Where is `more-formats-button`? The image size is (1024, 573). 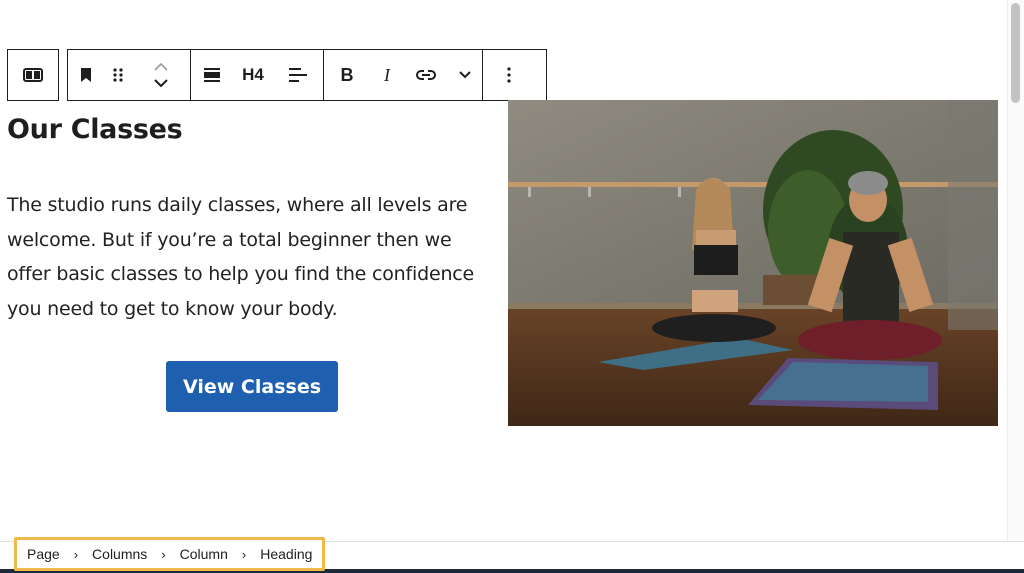 more-formats-button is located at coordinates (465, 75).